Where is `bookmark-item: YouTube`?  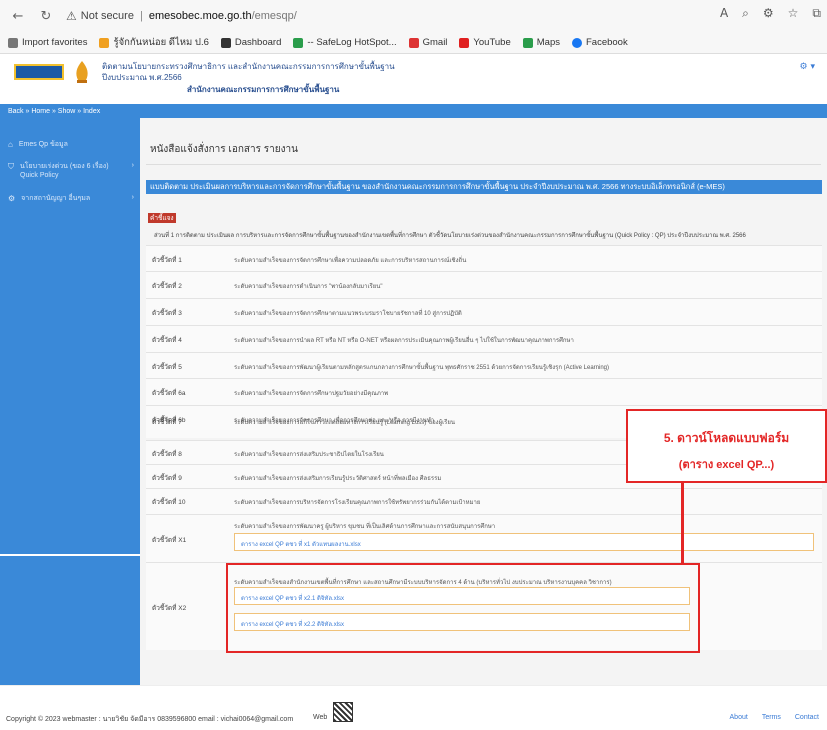
bookmark-item: YouTube is located at coordinates (485, 42).